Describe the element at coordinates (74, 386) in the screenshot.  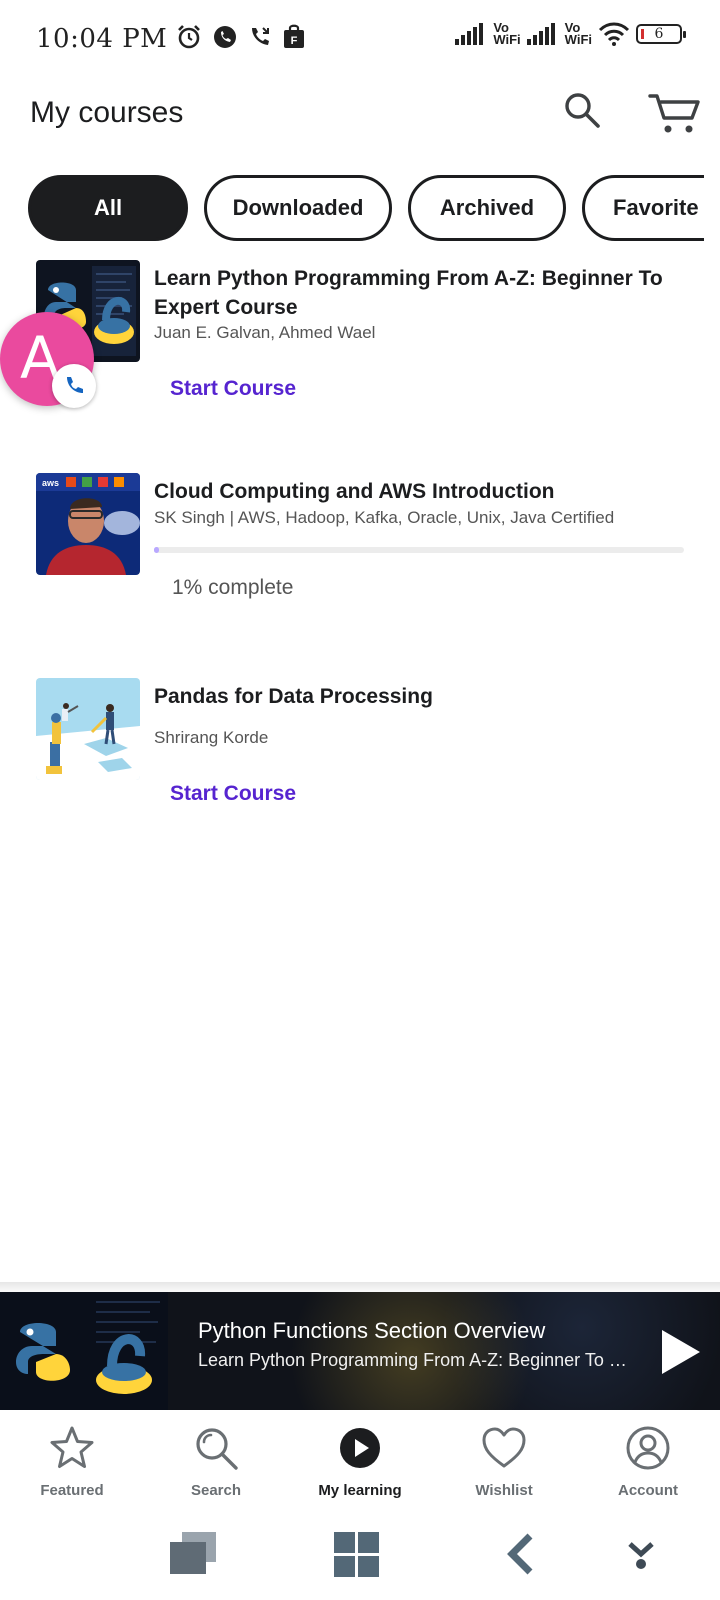
I see `phone-icon` at that location.